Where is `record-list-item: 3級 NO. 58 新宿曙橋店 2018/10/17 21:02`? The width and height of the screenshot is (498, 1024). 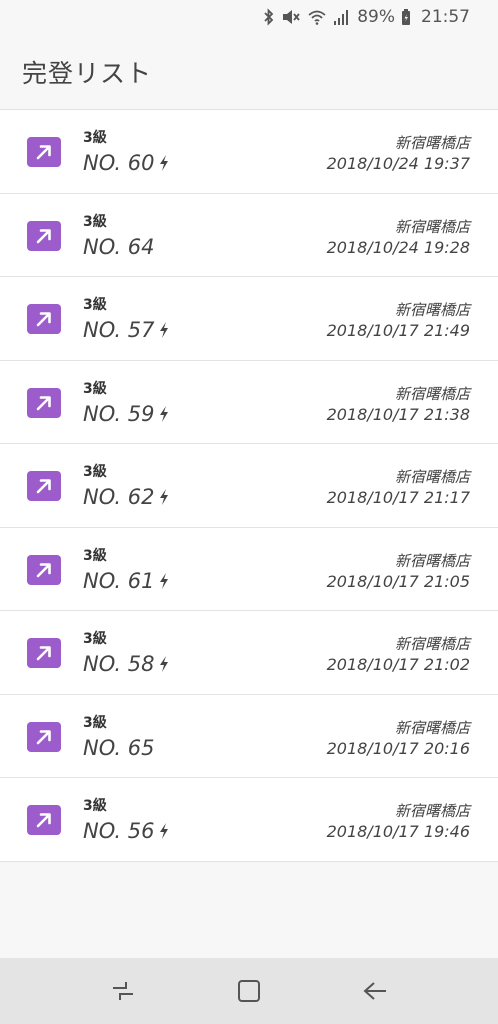
record-list-item: 3級 NO. 58 新宿曙橋店 2018/10/17 21:02 is located at coordinates (249, 653).